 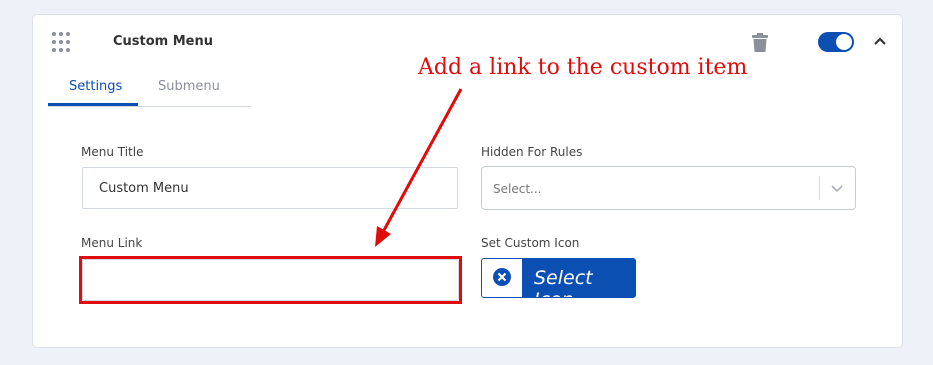 I want to click on annotation-arrow, so click(x=419, y=167).